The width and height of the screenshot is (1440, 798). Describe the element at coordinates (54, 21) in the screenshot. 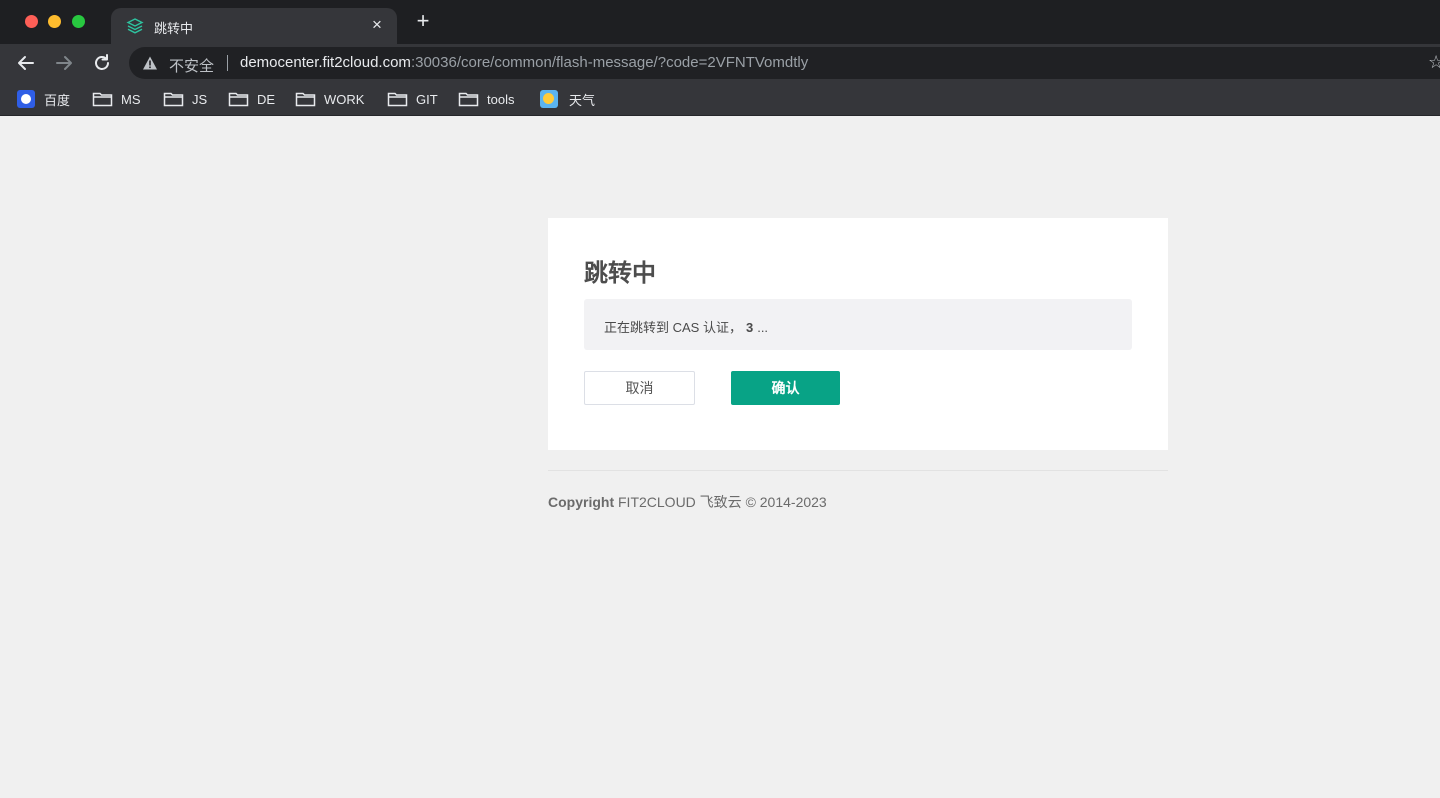

I see `window-minimize-button` at that location.